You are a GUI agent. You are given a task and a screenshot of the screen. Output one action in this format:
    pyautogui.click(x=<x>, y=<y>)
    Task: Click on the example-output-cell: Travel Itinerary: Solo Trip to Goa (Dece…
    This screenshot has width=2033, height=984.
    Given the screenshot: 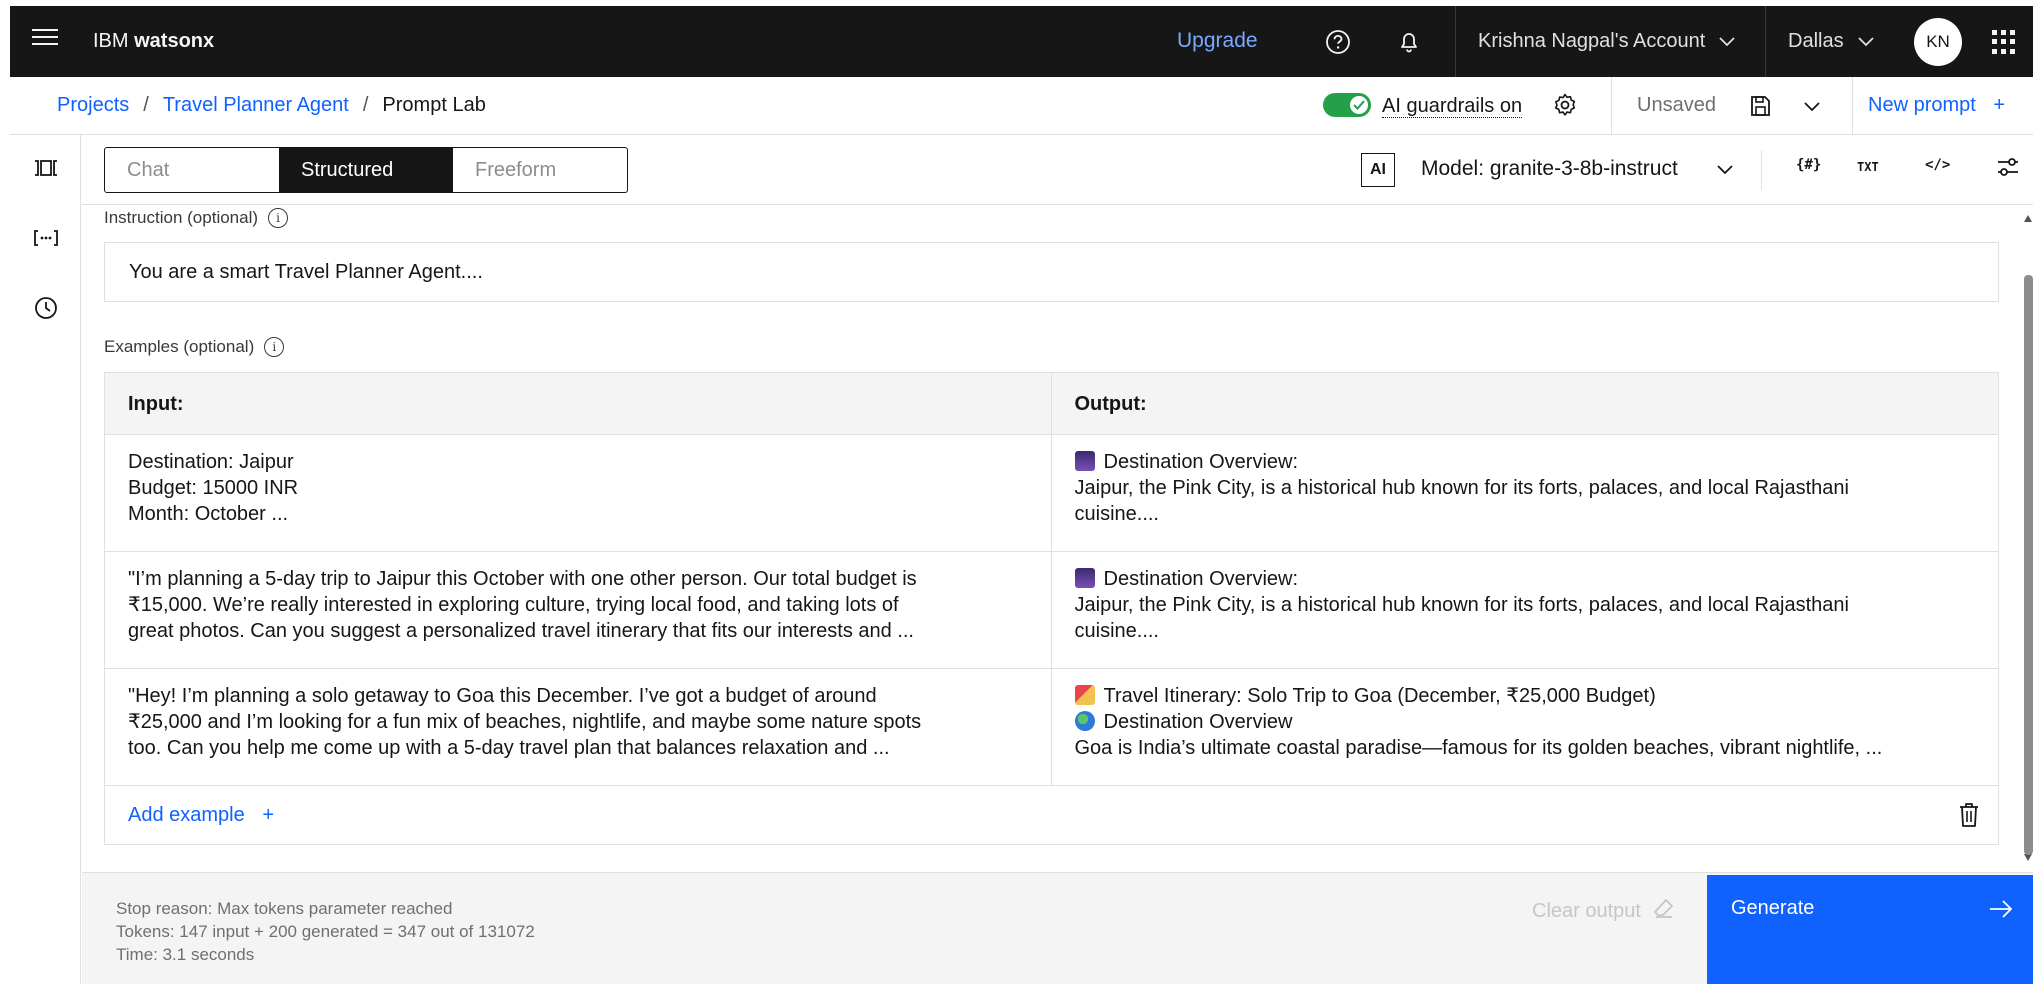 What is the action you would take?
    pyautogui.click(x=1525, y=727)
    